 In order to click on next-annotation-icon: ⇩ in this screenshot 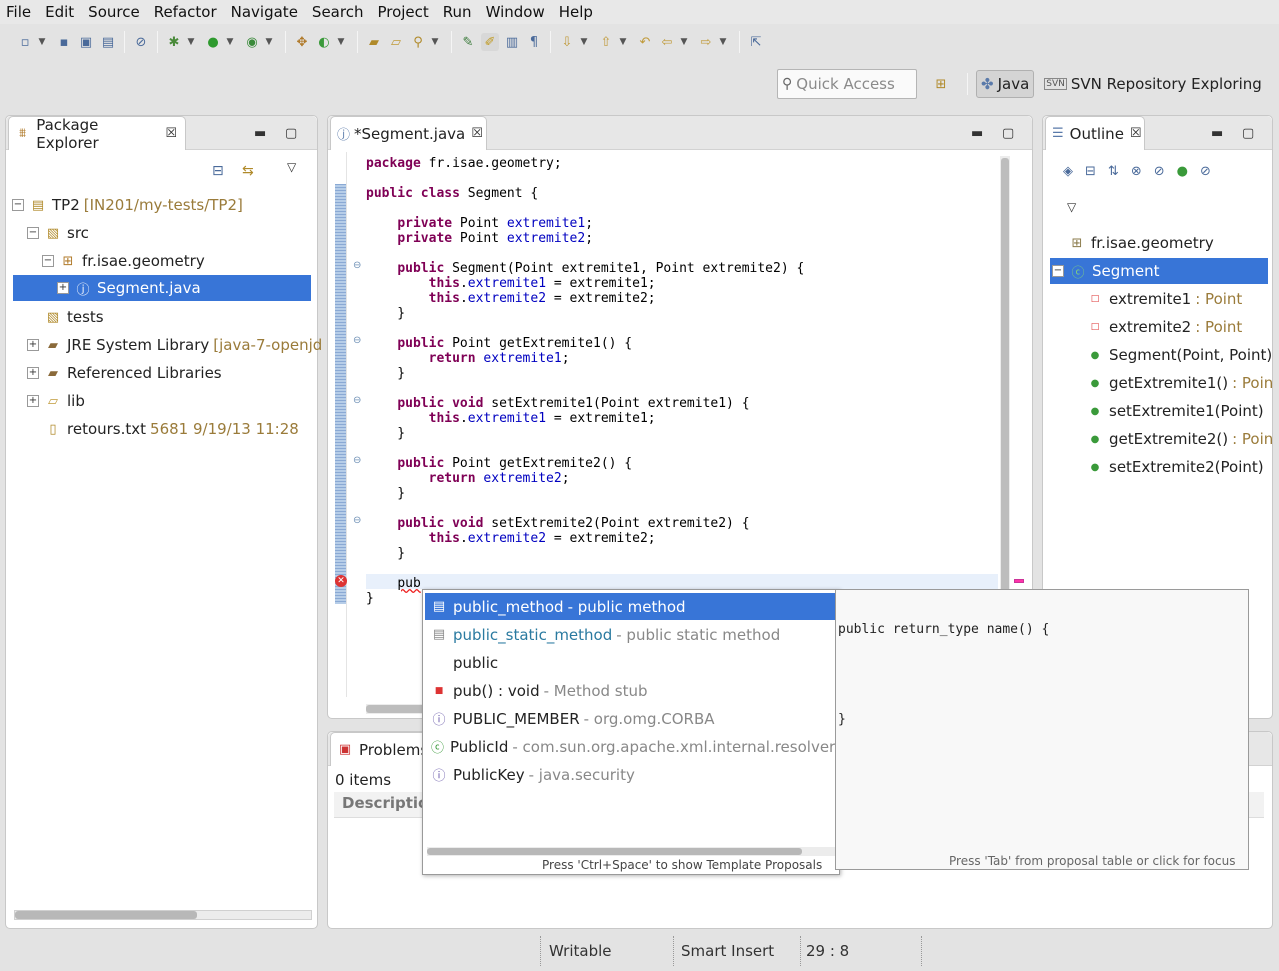, I will do `click(567, 42)`.